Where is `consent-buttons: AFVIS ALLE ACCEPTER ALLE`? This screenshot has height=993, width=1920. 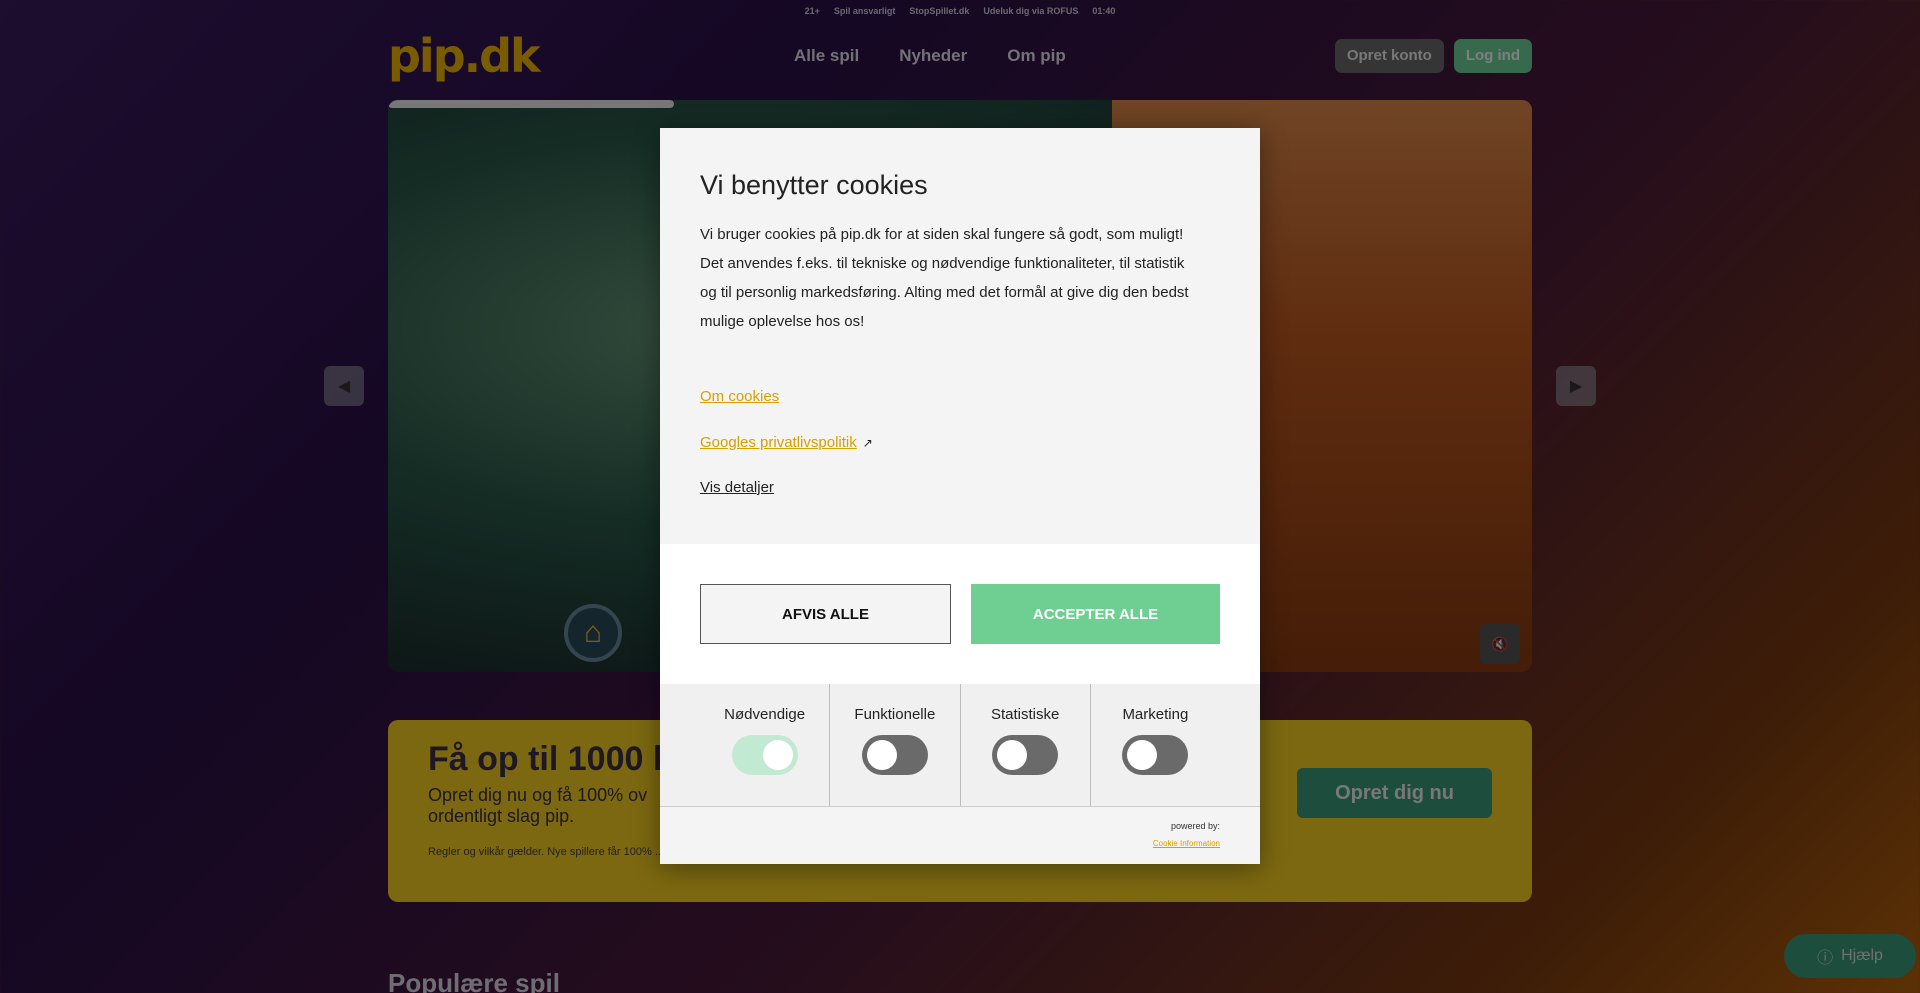 consent-buttons: AFVIS ALLE ACCEPTER ALLE is located at coordinates (960, 614).